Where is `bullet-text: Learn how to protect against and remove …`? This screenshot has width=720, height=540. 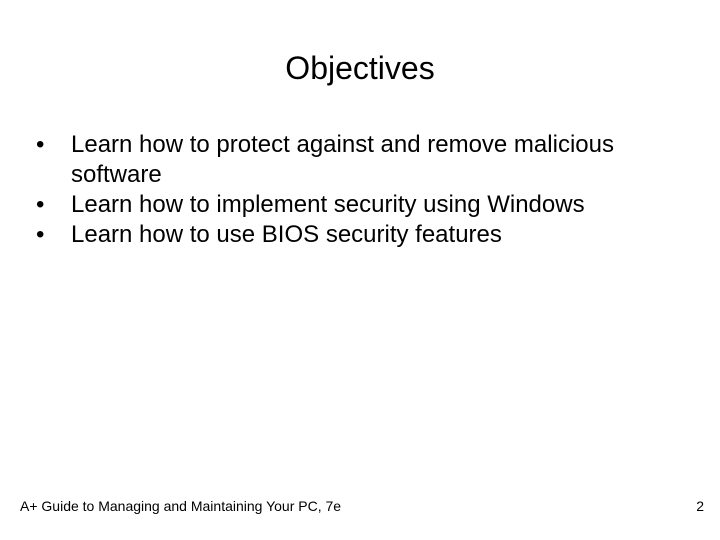 bullet-text: Learn how to protect against and remove … is located at coordinates (342, 159).